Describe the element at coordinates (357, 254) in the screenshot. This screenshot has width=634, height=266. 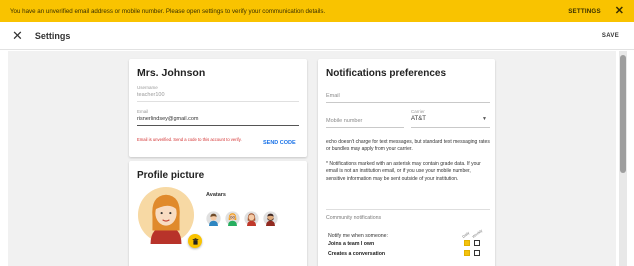
I see `notify-row-label: Creates a conversation` at that location.